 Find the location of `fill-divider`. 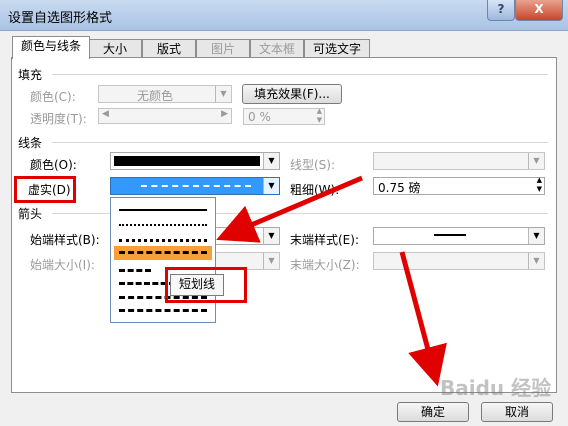

fill-divider is located at coordinates (300, 74).